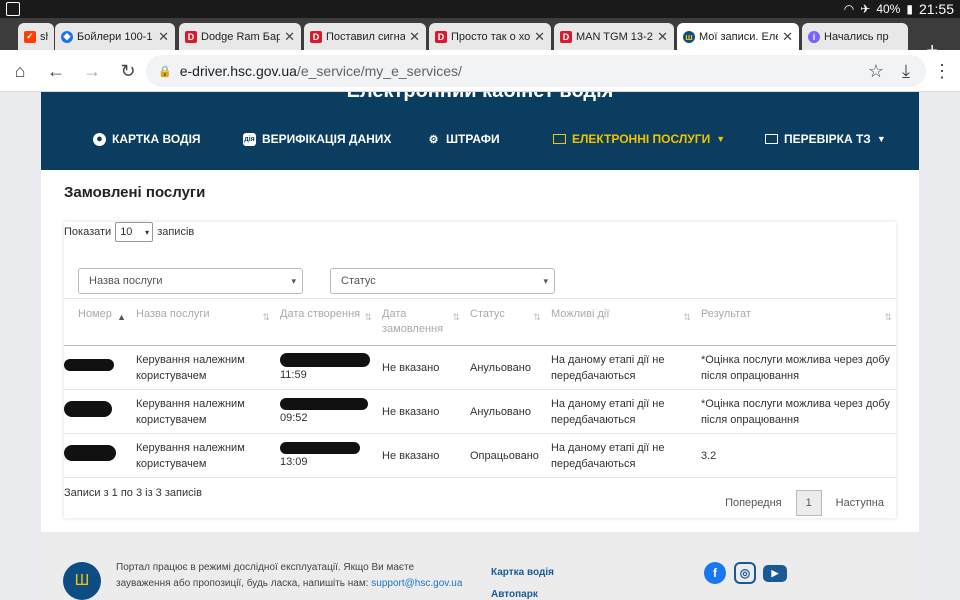 Image resolution: width=960 pixels, height=600 pixels. I want to click on column-header-created: Дата створення ⇅, so click(325, 322).